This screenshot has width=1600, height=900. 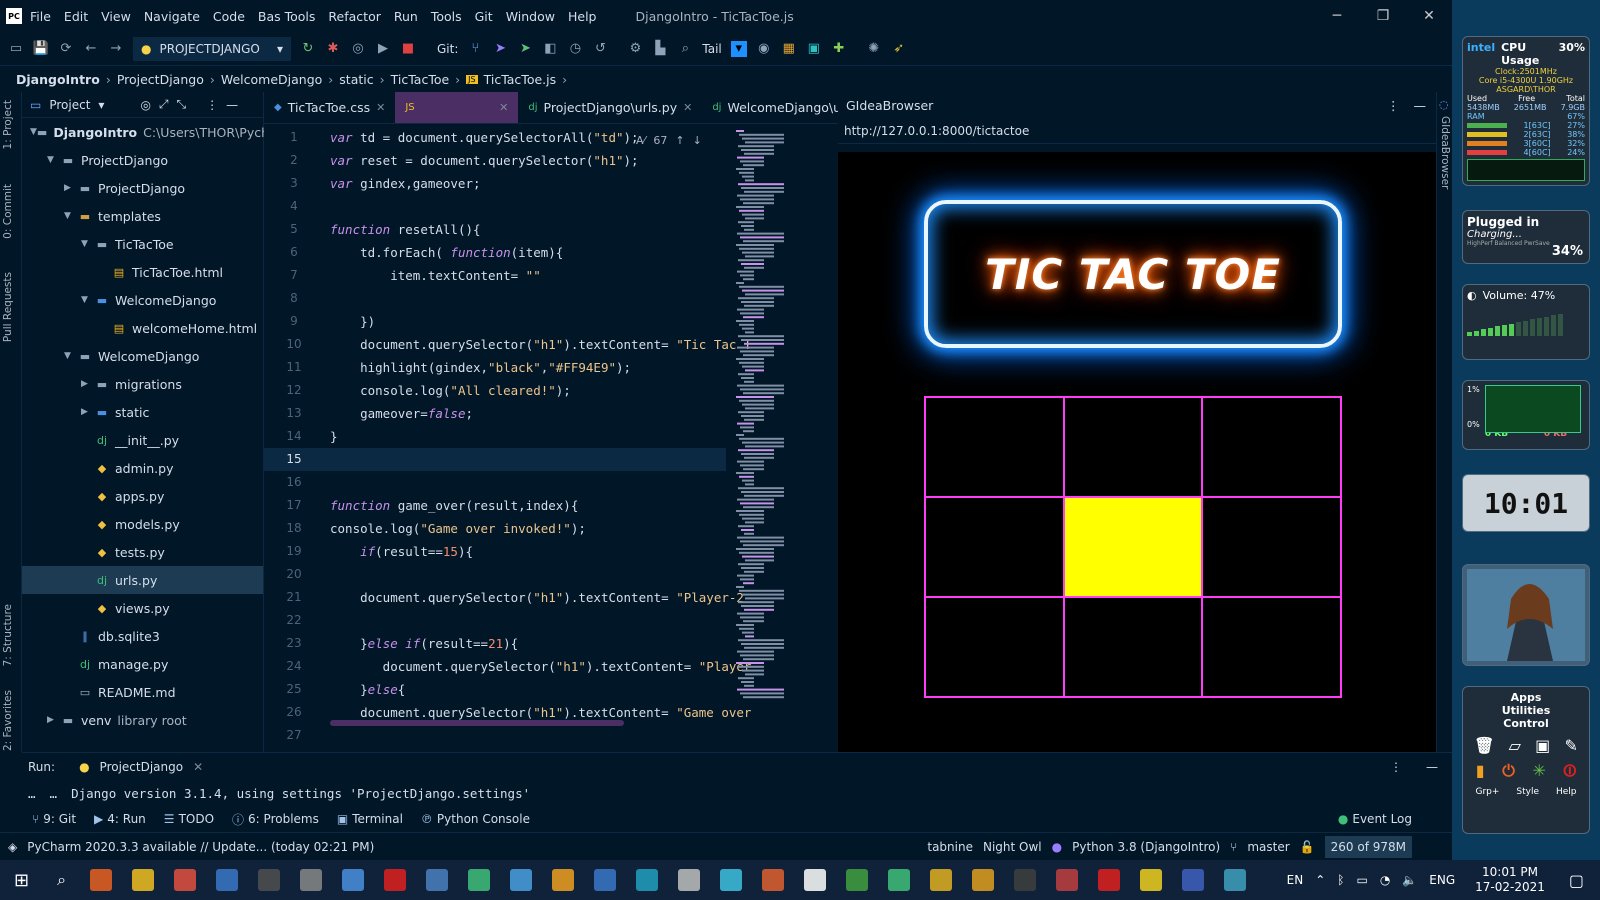 What do you see at coordinates (287, 16) in the screenshot?
I see `menu-item-bas-tools: Bas Tools` at bounding box center [287, 16].